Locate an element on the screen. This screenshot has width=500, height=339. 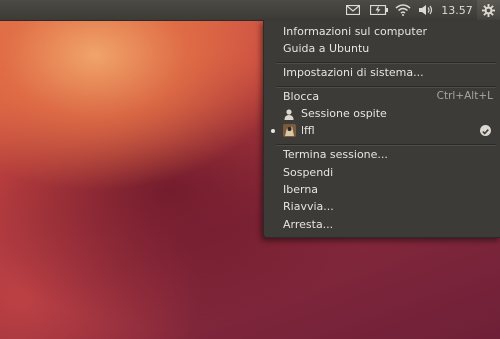
top-panel: 13.57 is located at coordinates (250, 10).